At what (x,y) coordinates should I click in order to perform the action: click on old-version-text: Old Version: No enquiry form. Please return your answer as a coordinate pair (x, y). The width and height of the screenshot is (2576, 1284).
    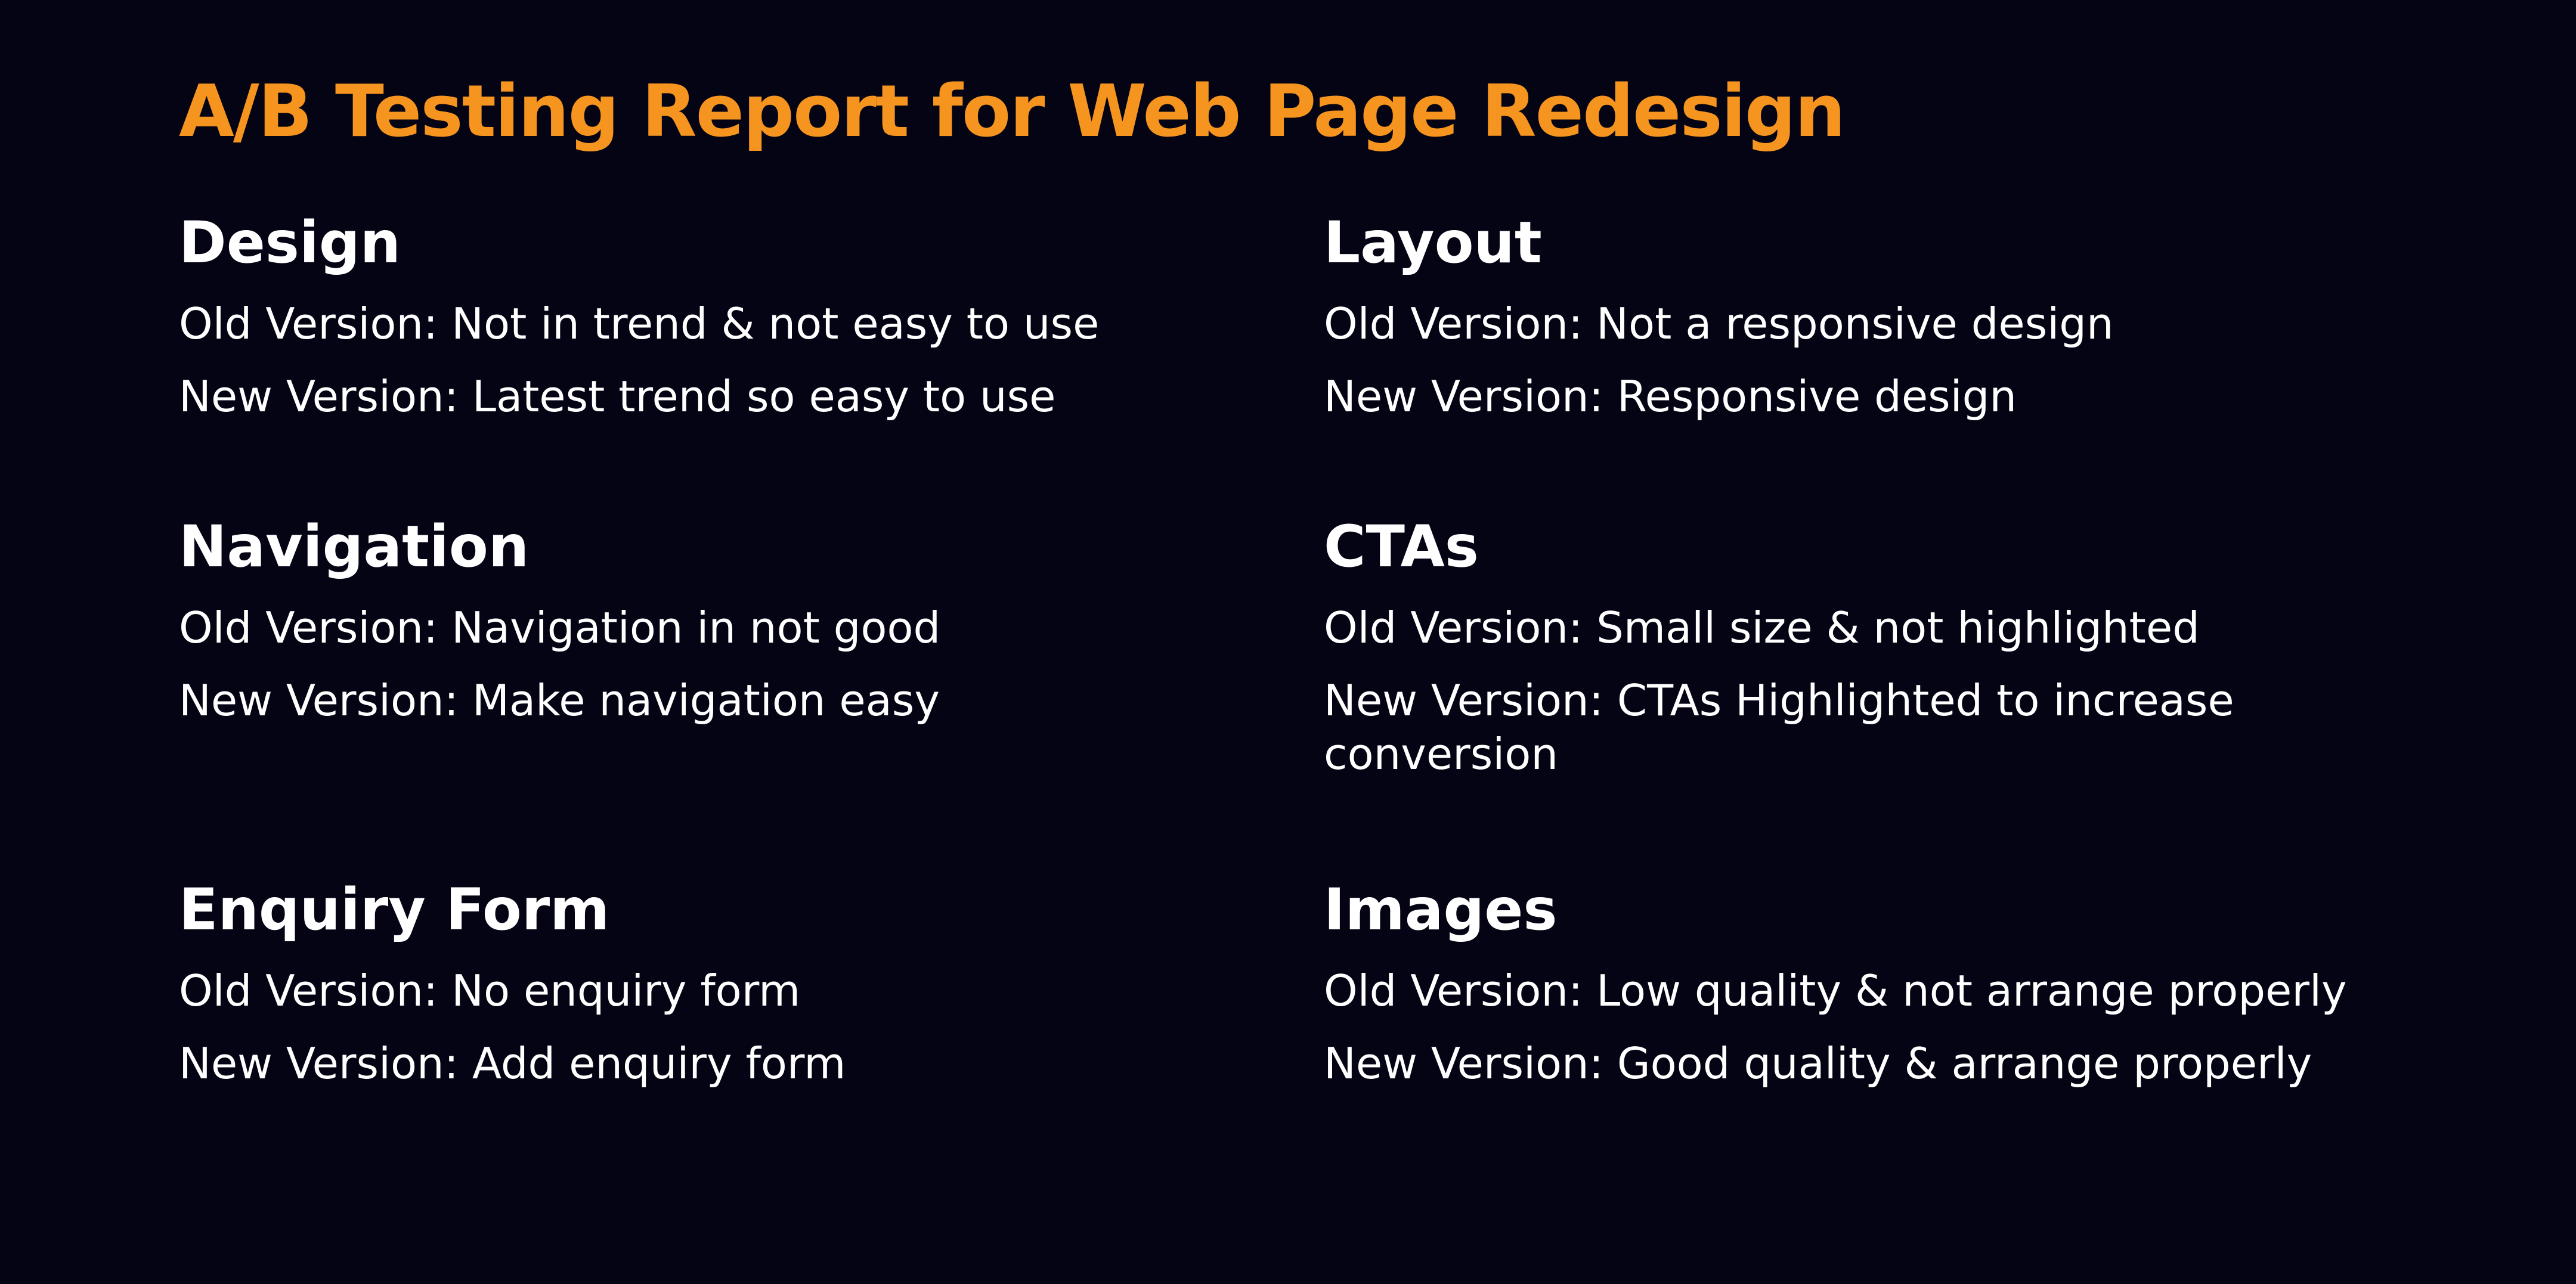
    Looking at the image, I should click on (490, 991).